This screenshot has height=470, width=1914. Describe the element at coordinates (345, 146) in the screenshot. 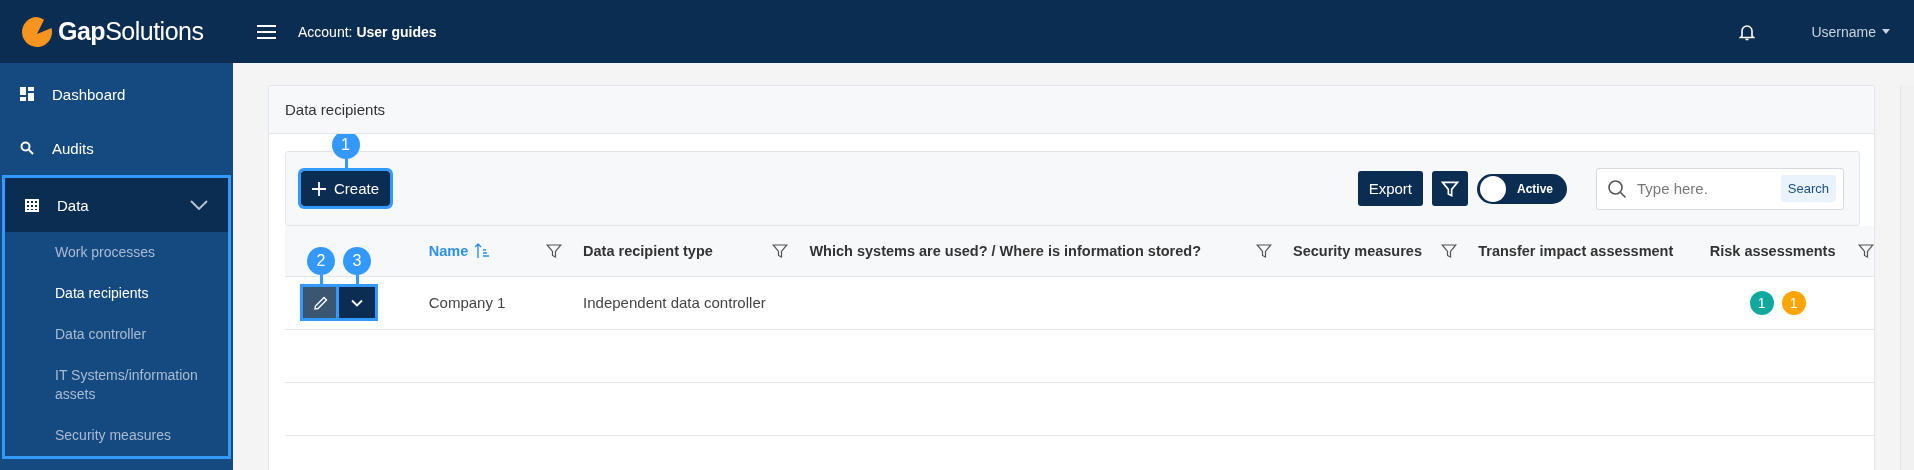

I see `annotation-marker: 1` at that location.